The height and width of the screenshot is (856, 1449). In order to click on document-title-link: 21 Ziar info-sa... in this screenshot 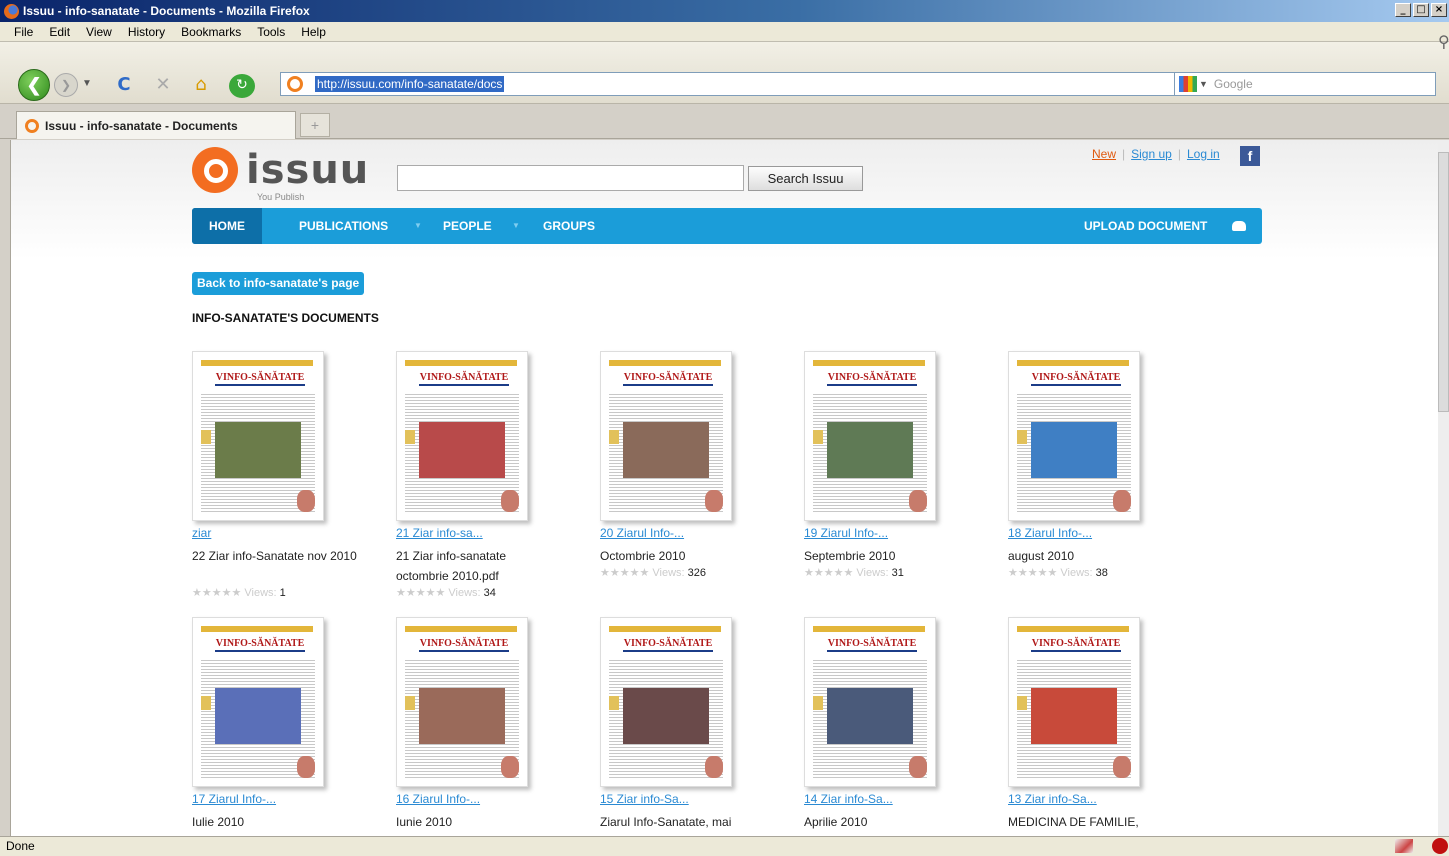, I will do `click(439, 533)`.